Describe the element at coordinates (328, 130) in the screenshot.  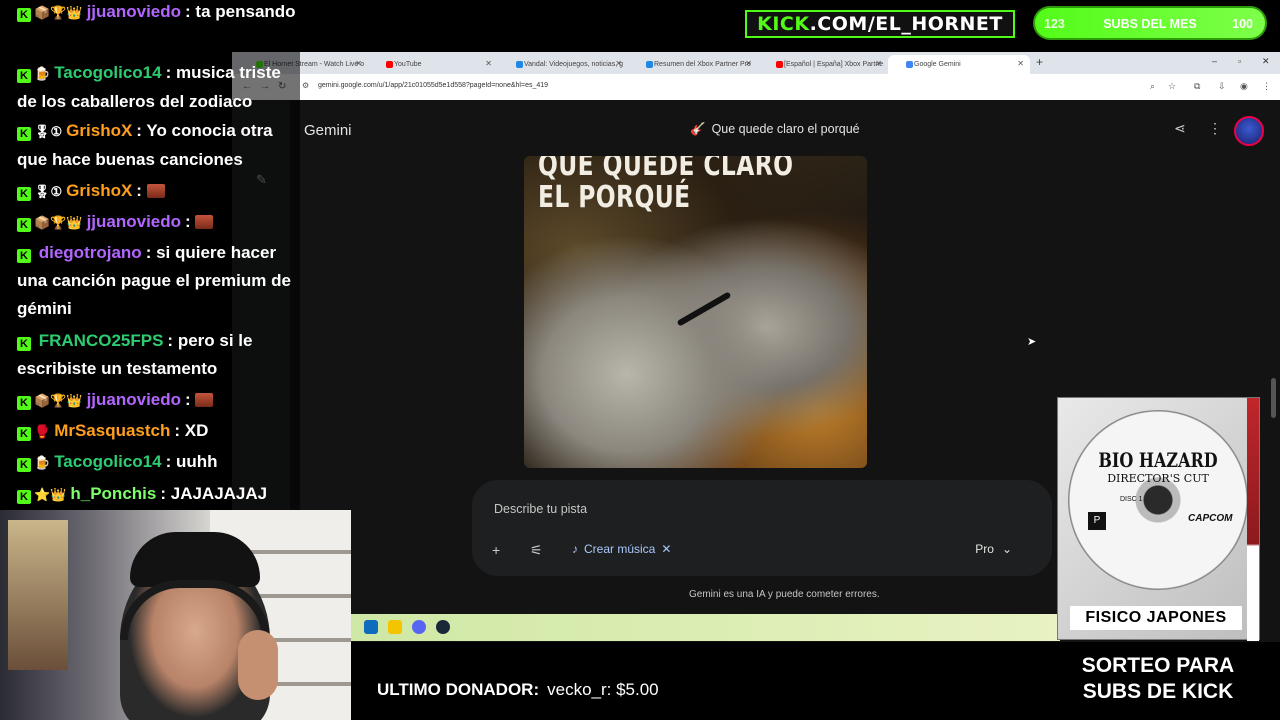
I see `gemini-app-name: Gemini` at that location.